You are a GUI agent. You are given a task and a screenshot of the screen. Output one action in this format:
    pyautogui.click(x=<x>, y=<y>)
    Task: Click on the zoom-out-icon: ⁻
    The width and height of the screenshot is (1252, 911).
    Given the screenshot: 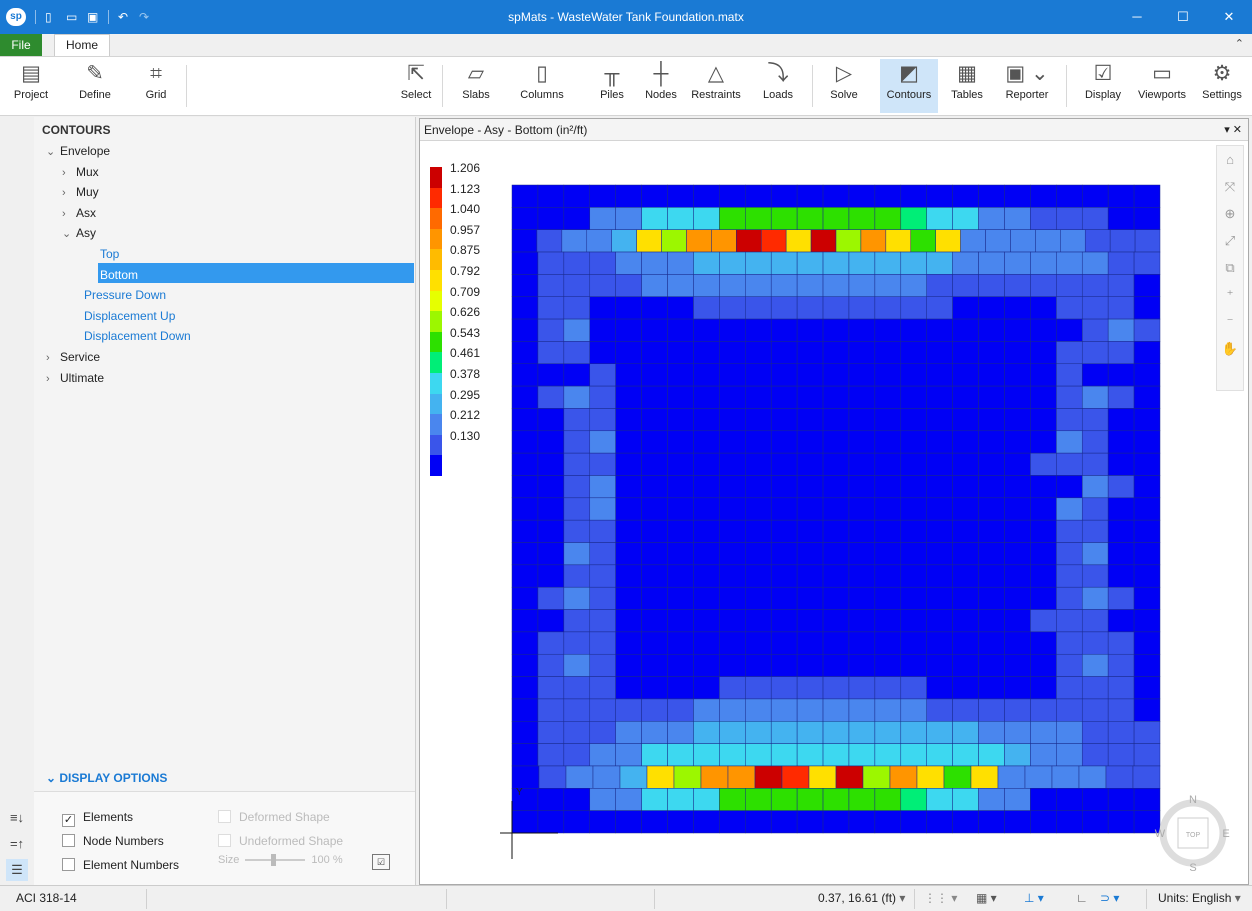 What is the action you would take?
    pyautogui.click(x=1230, y=321)
    